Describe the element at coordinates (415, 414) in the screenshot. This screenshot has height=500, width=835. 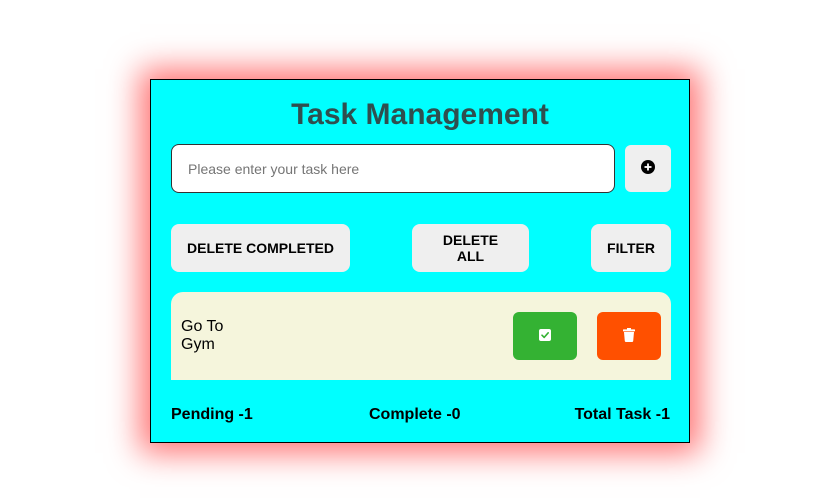
I see `complete-count: Complete -0` at that location.